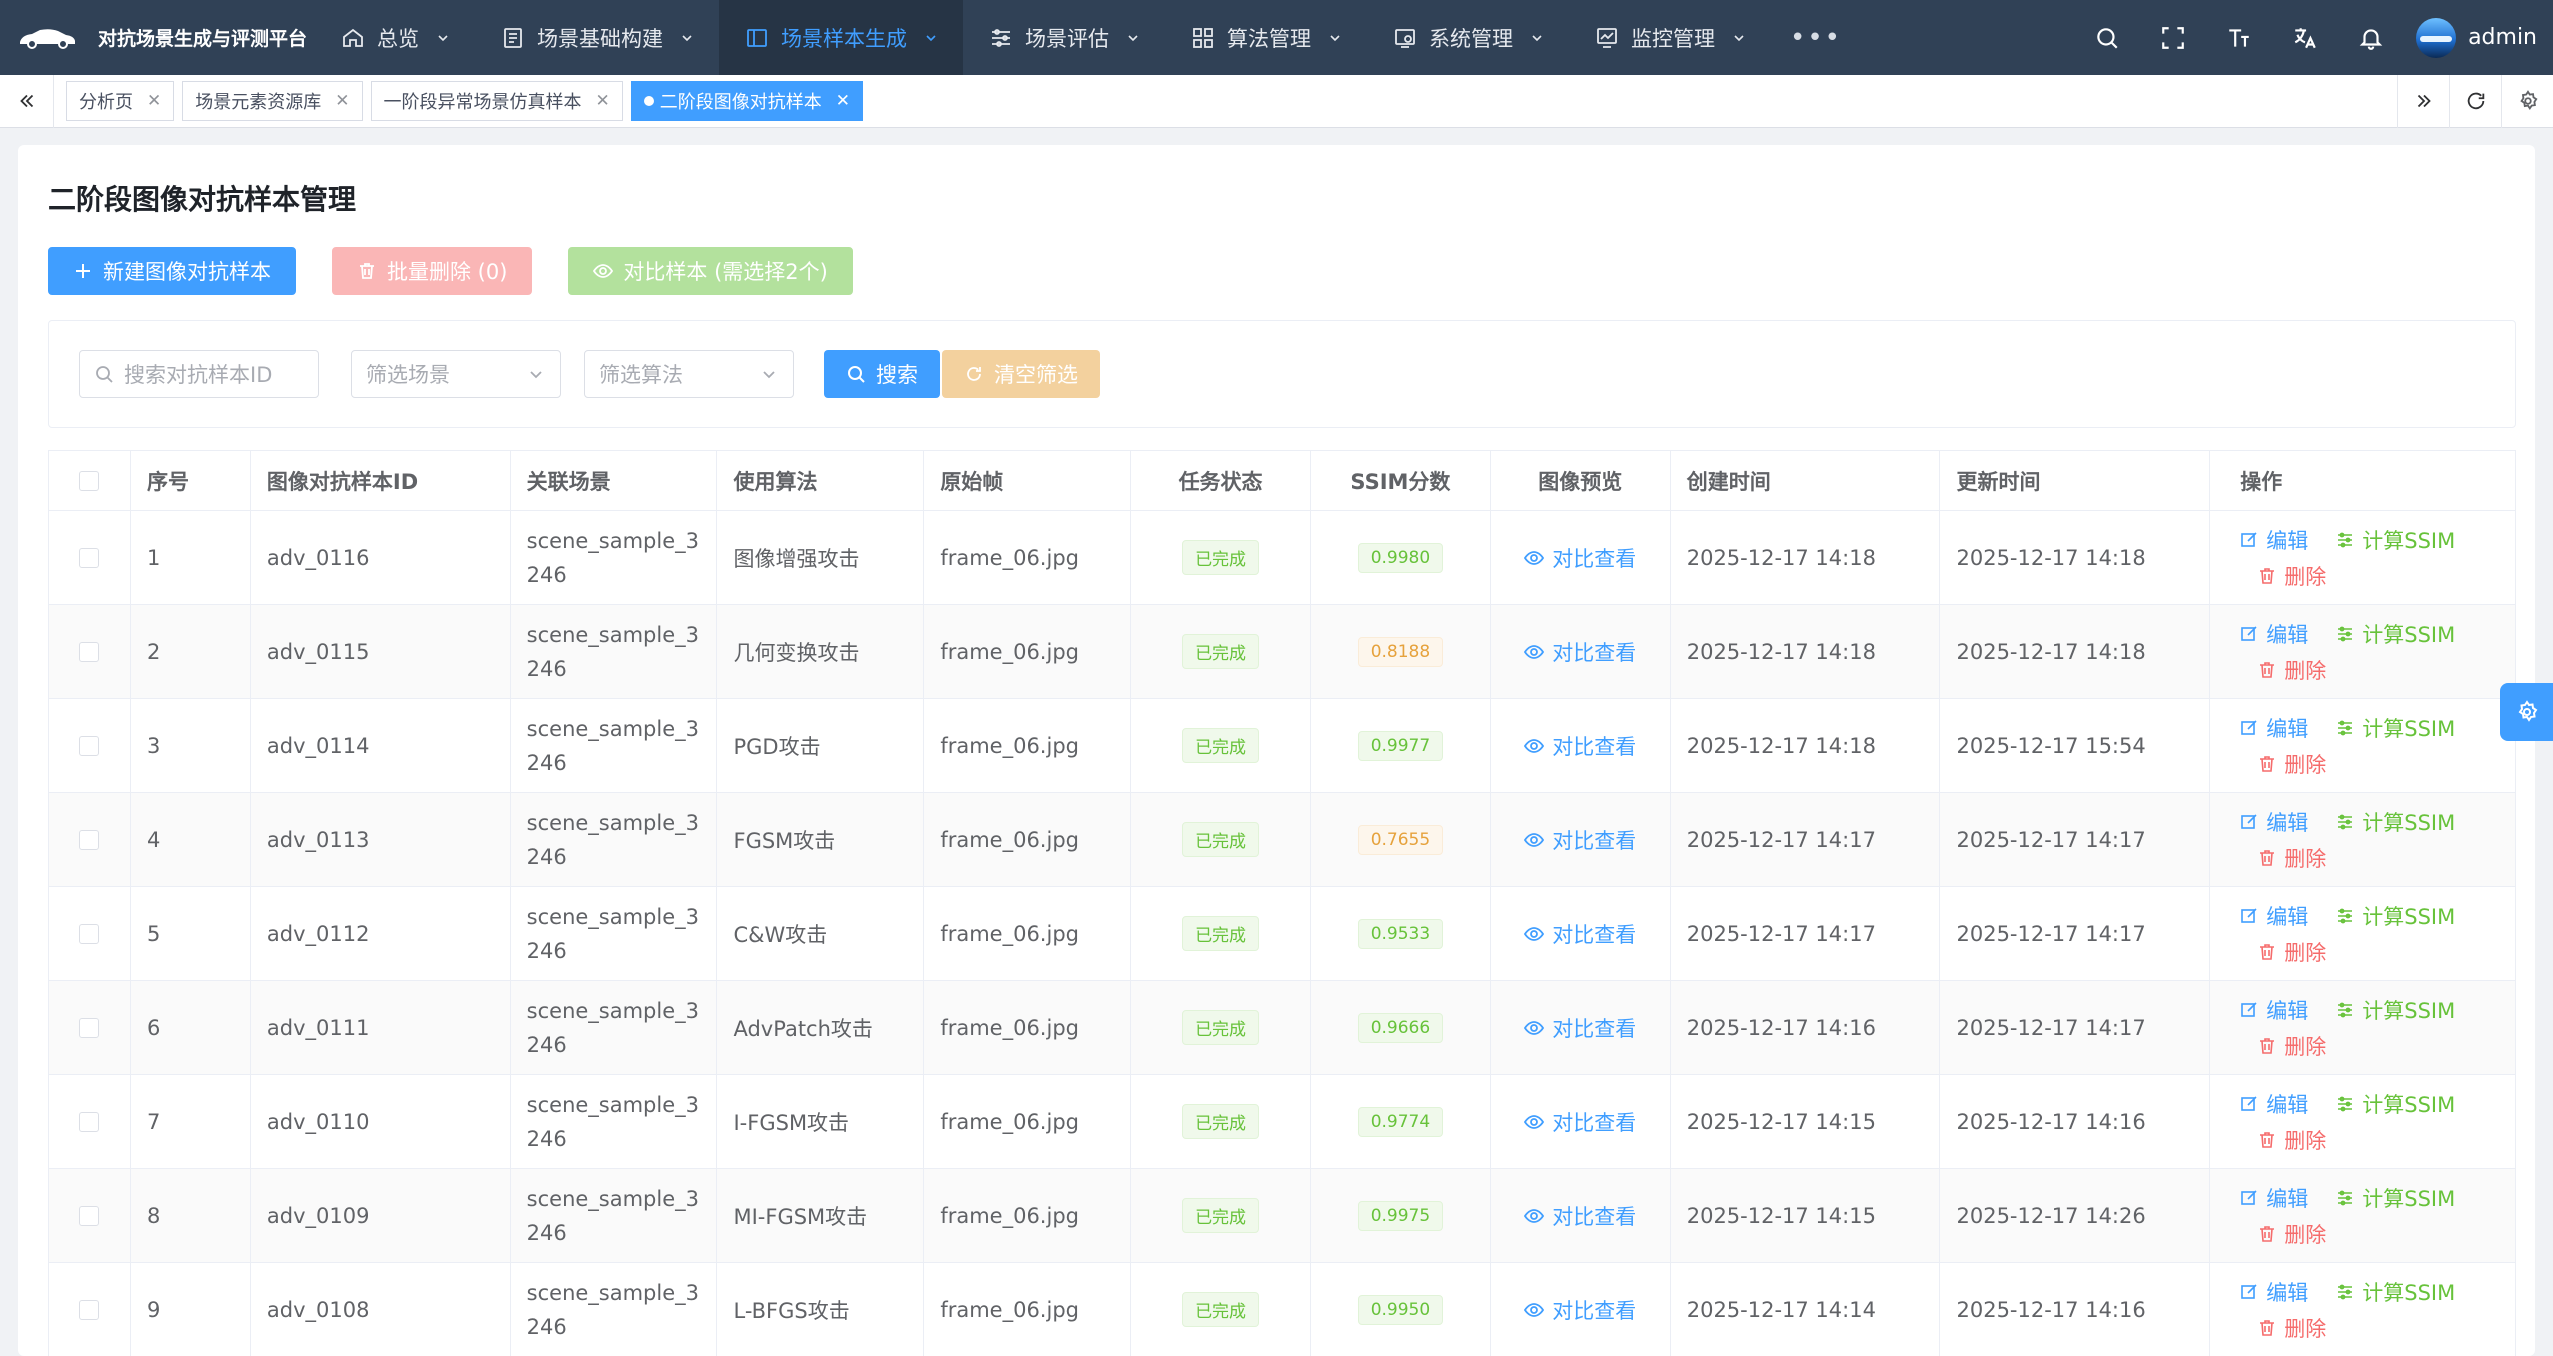 The height and width of the screenshot is (1356, 2553). What do you see at coordinates (757, 37) in the screenshot?
I see `window-icon` at bounding box center [757, 37].